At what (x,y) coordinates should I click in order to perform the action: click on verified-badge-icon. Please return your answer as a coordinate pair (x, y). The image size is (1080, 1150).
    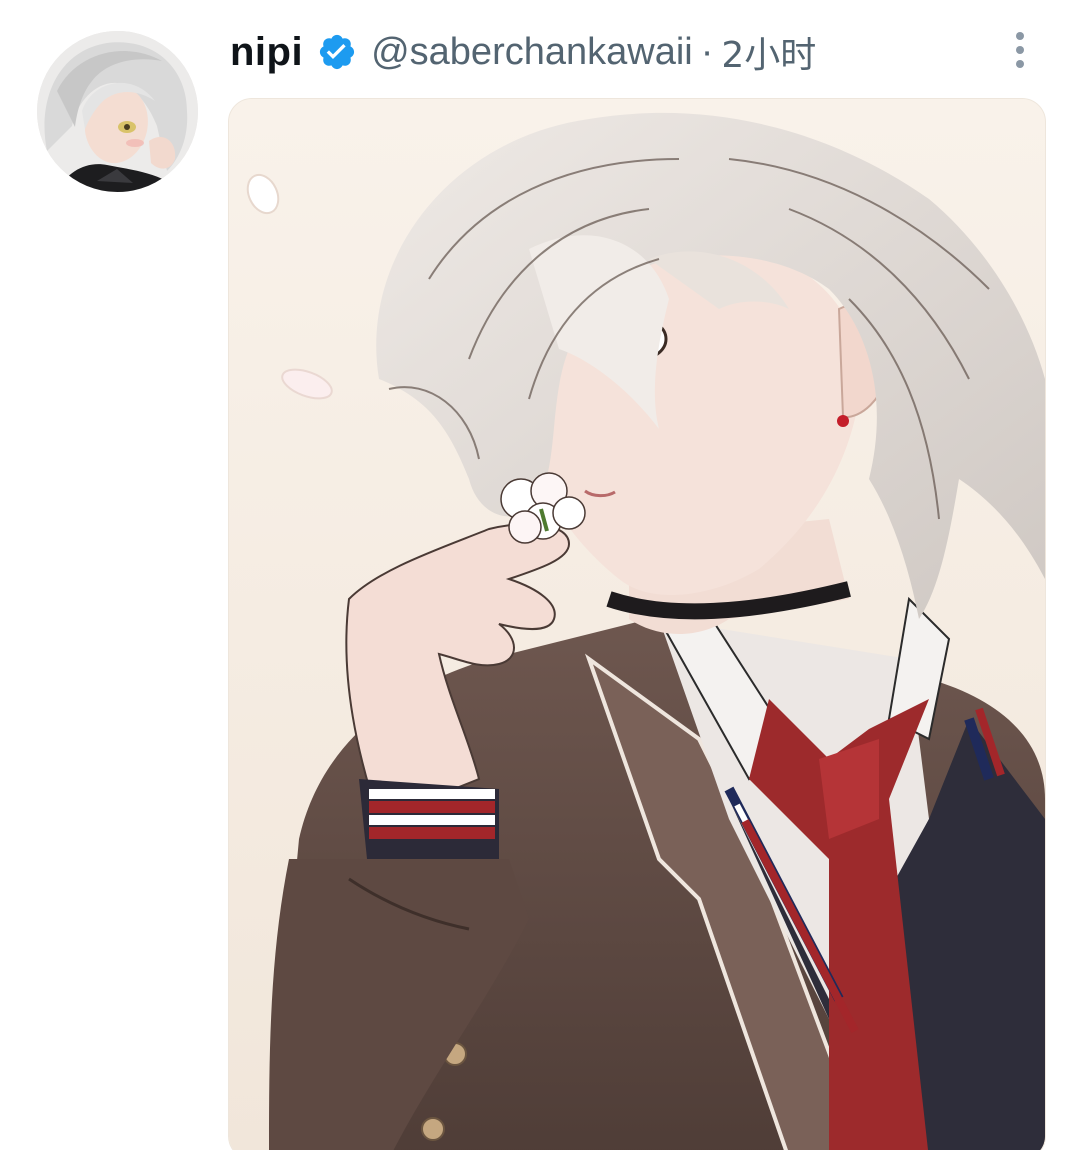
    Looking at the image, I should click on (337, 52).